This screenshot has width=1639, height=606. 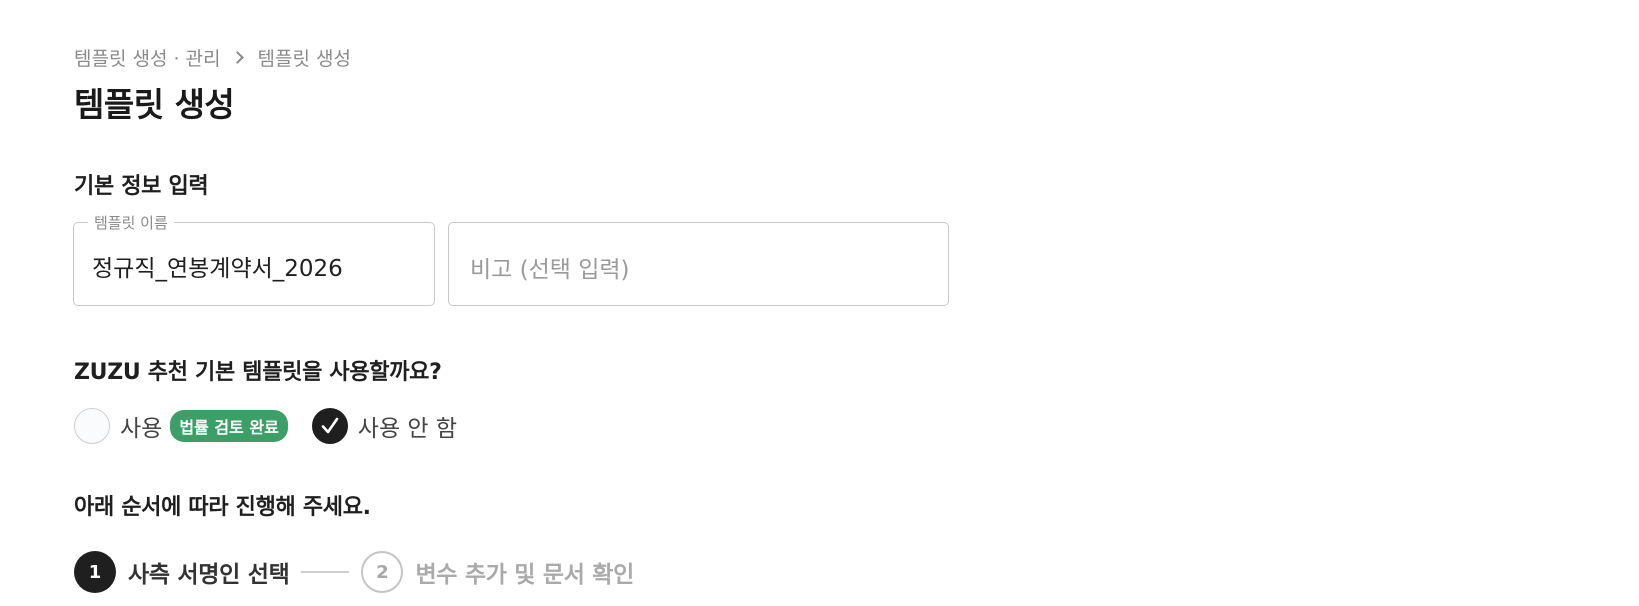 I want to click on radio-not-use, so click(x=329, y=426).